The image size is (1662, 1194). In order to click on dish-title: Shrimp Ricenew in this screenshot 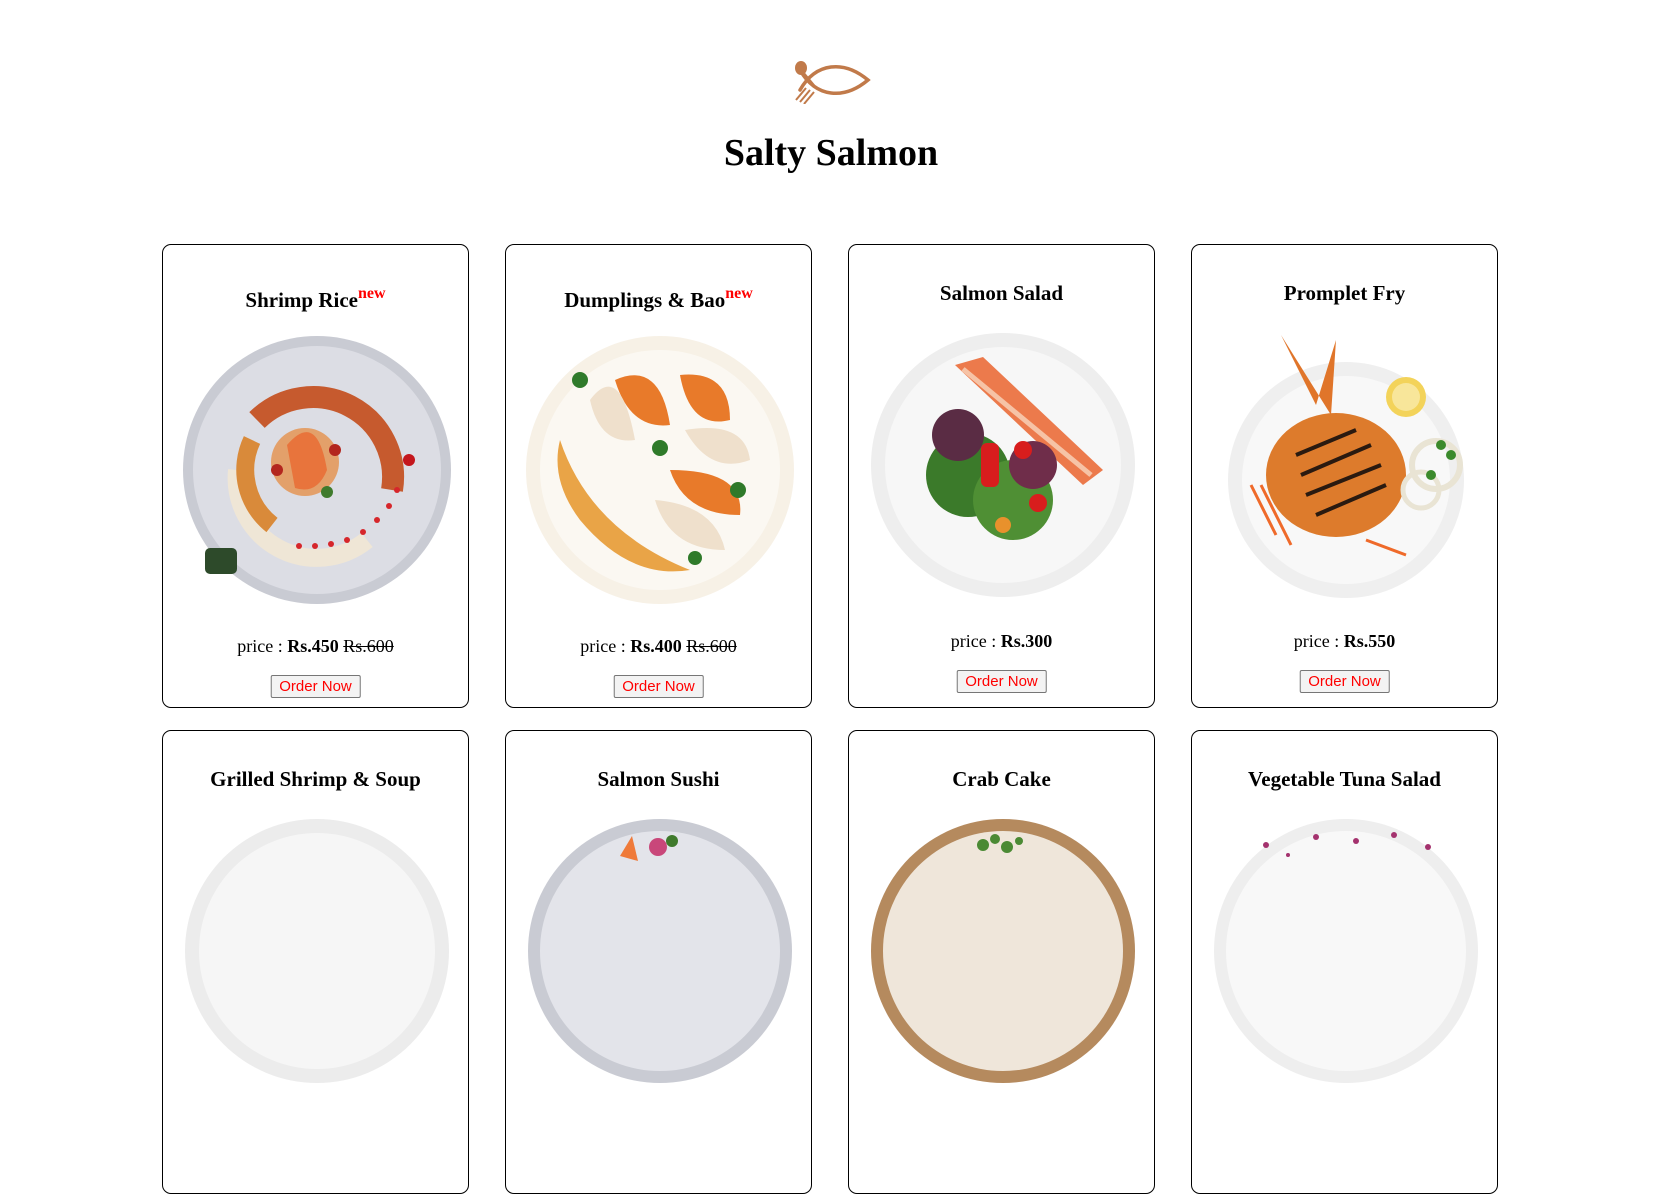, I will do `click(315, 299)`.